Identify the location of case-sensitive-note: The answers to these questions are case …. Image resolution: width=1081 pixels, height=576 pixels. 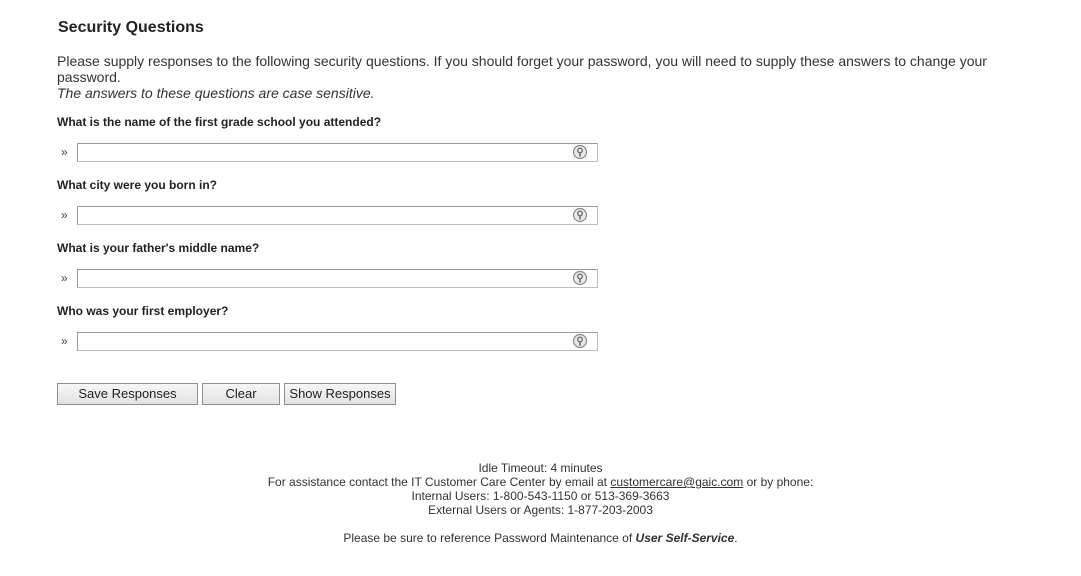
(216, 93).